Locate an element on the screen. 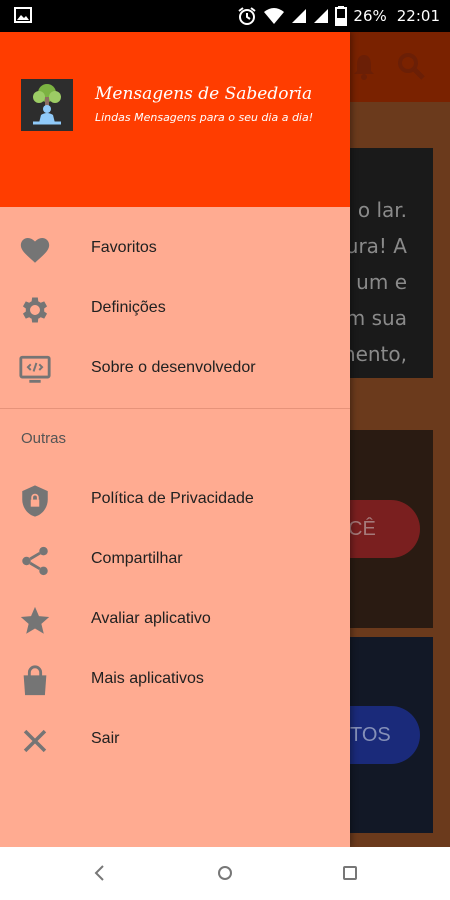  shopping-bag-icon is located at coordinates (35, 681).